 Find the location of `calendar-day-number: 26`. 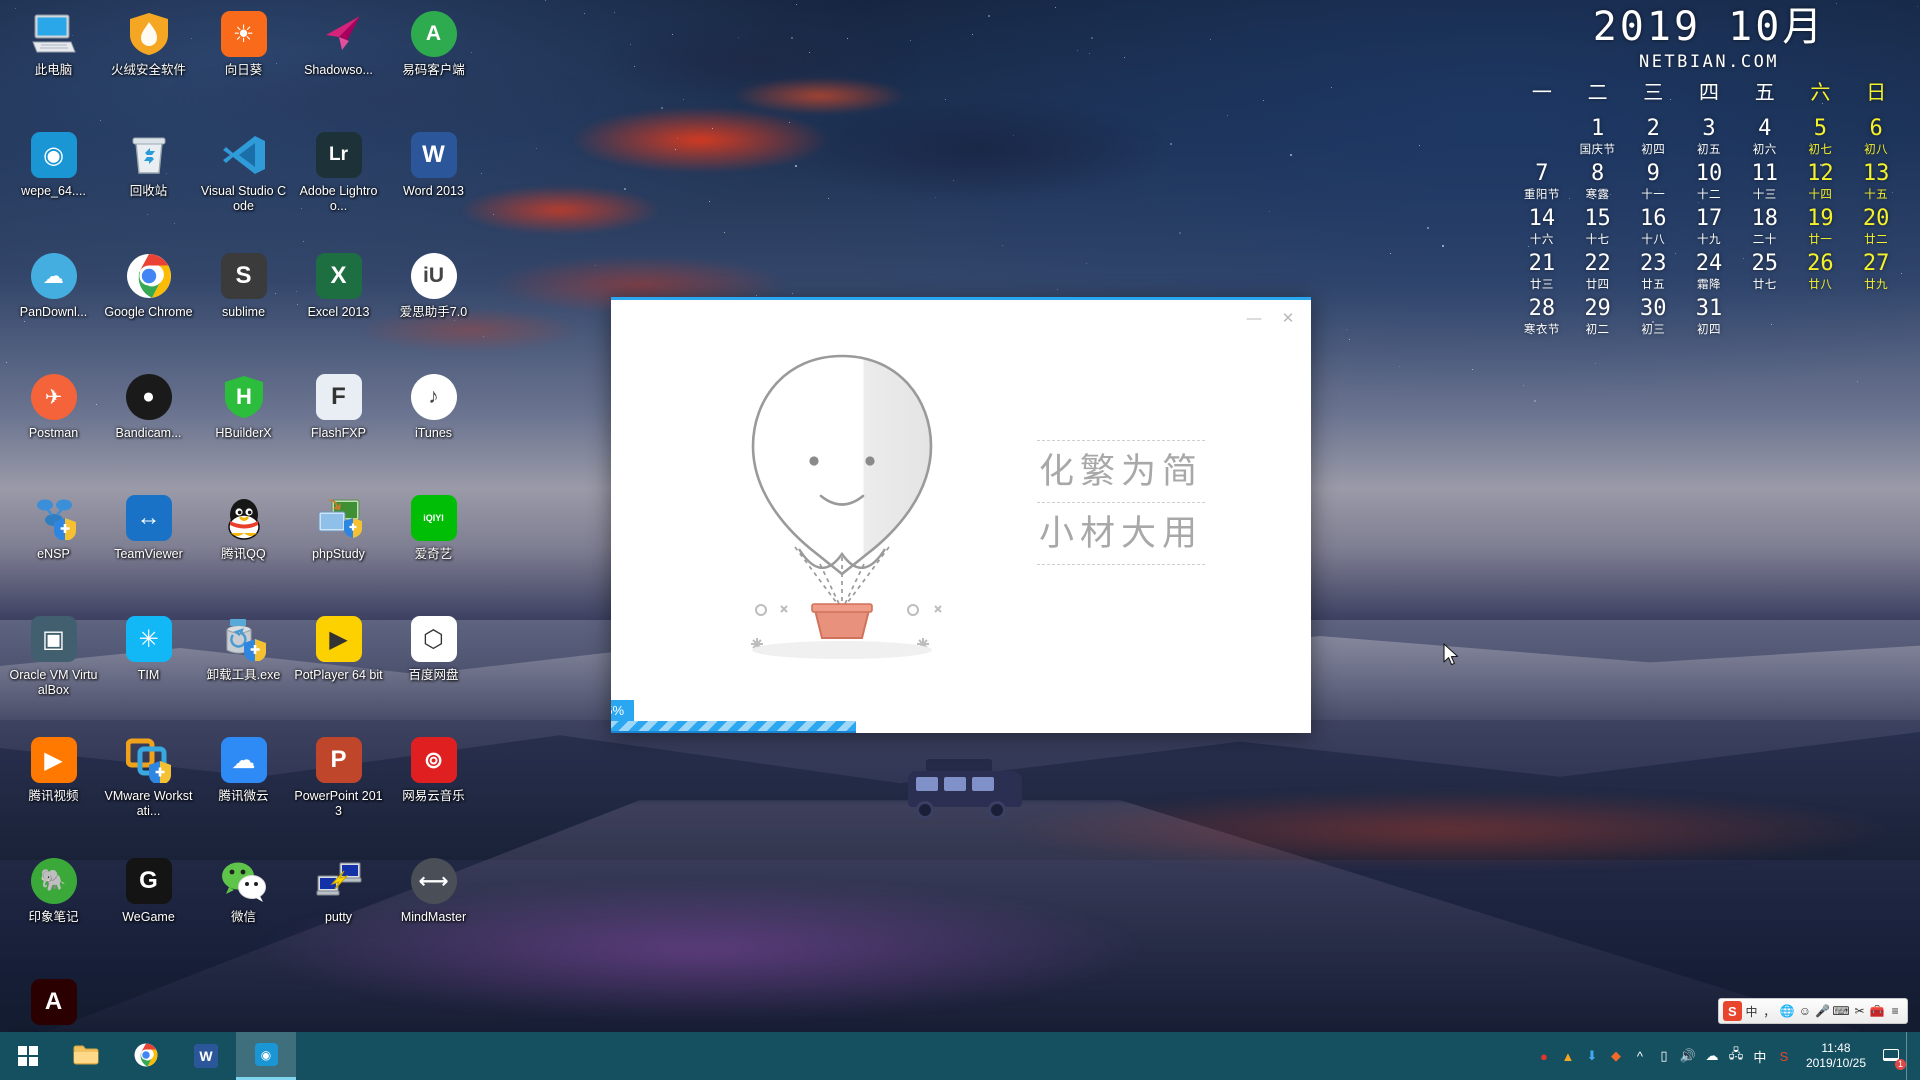

calendar-day-number: 26 is located at coordinates (1820, 263).